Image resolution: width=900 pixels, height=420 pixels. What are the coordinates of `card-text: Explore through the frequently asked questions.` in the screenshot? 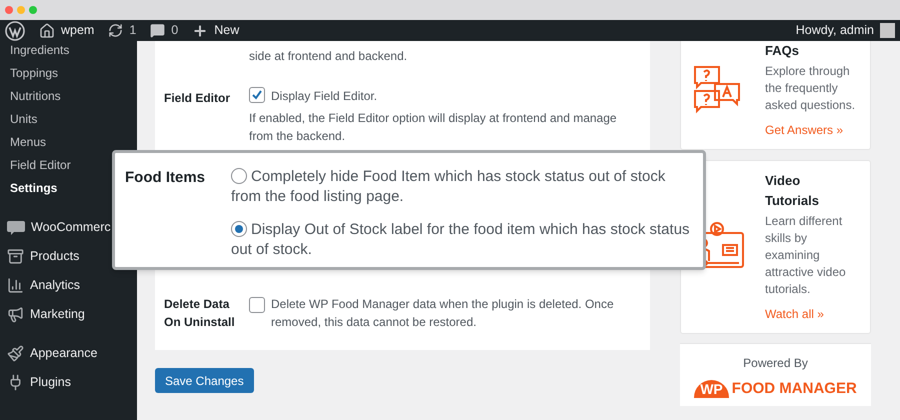 It's located at (810, 88).